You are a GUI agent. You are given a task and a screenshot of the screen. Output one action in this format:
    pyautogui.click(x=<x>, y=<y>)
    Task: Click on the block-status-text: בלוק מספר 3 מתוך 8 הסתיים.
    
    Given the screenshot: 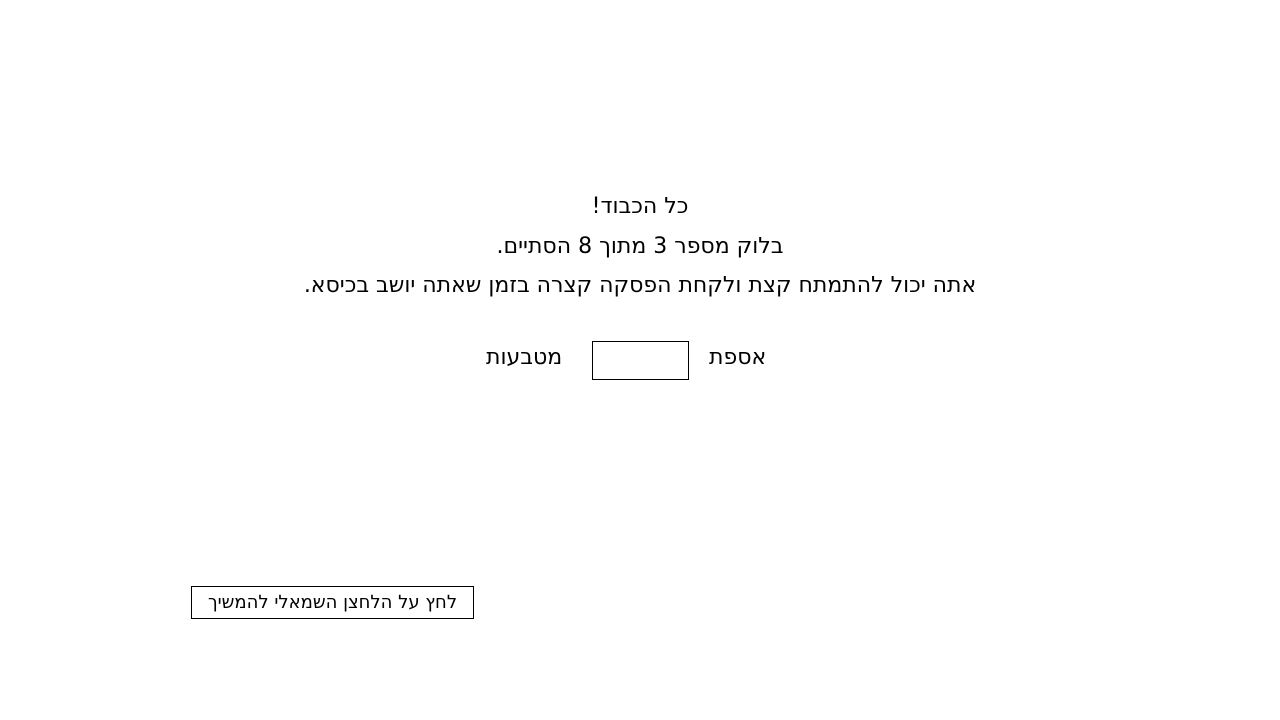 What is the action you would take?
    pyautogui.click(x=640, y=246)
    